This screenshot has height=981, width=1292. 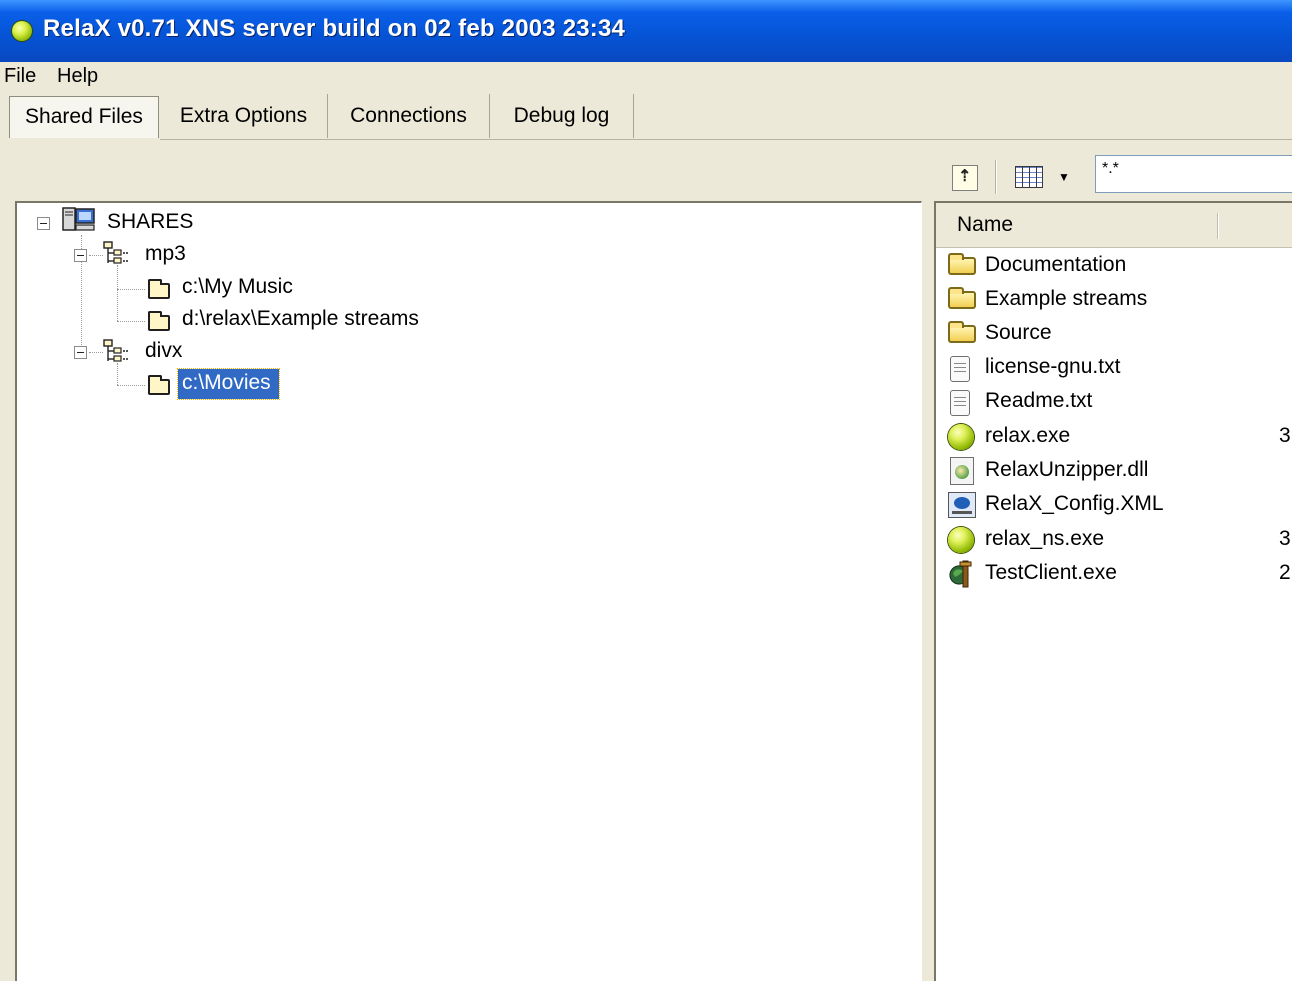 I want to click on up-folder-button: ⇡, so click(x=965, y=178).